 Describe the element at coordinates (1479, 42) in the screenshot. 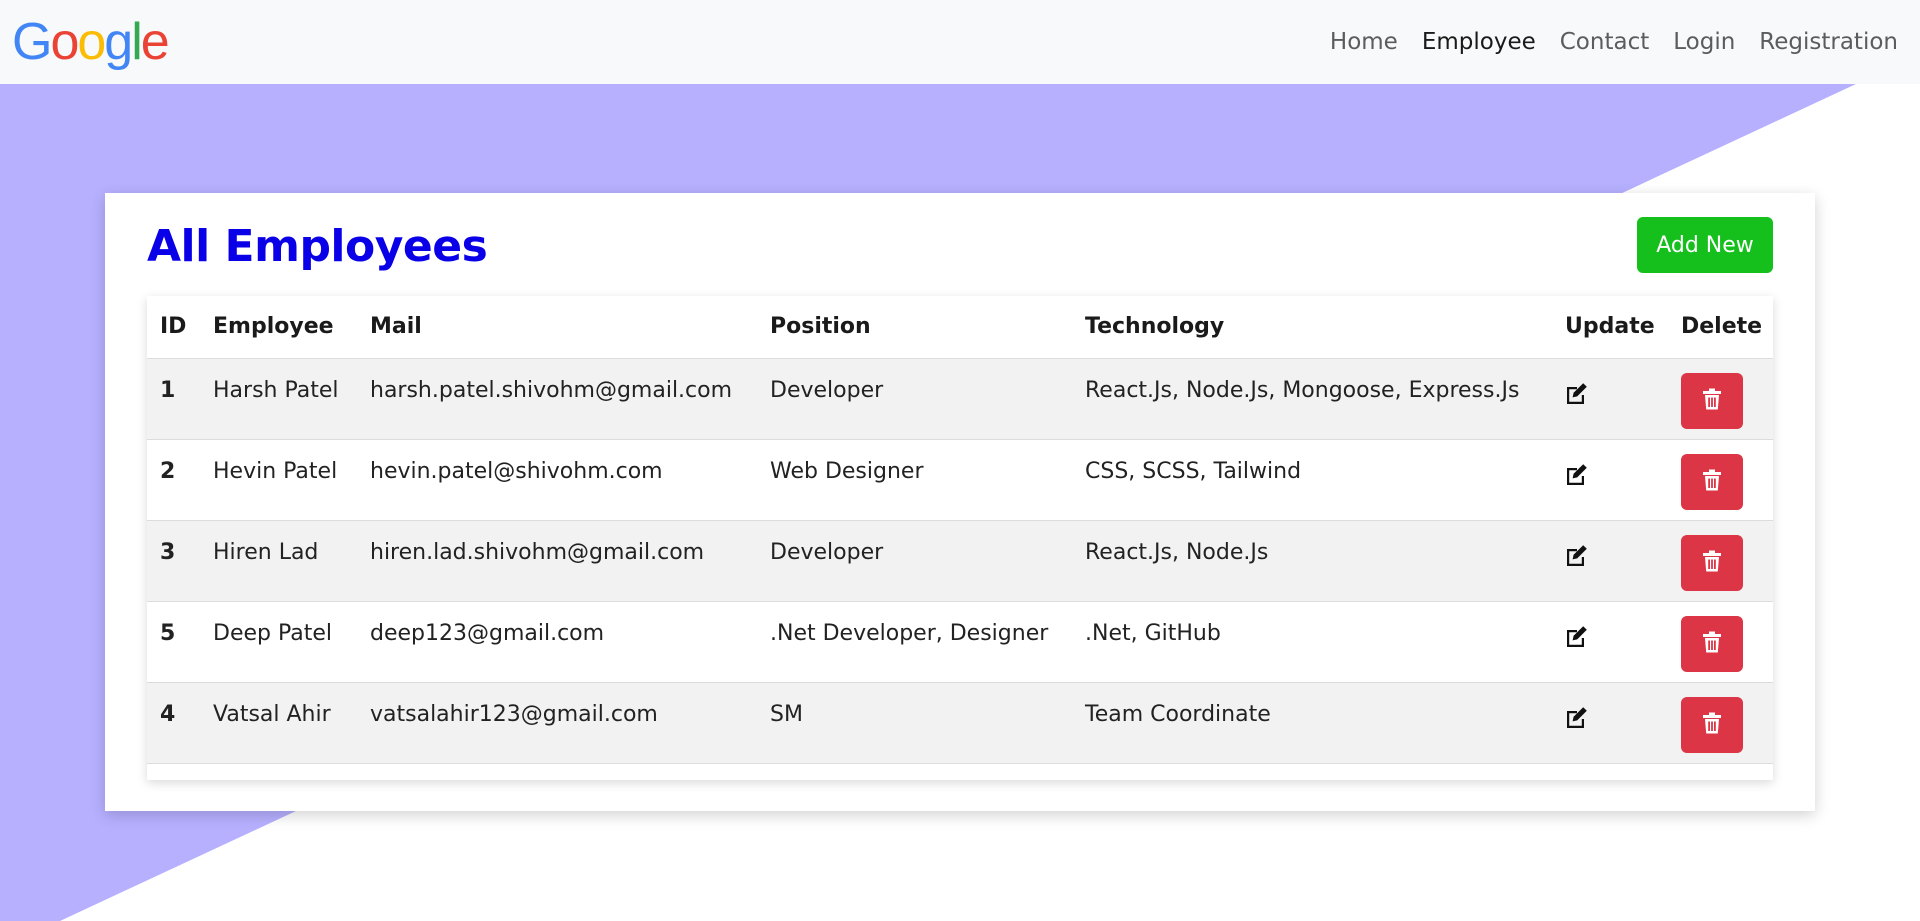

I see `nav-link-employee: Employee` at that location.